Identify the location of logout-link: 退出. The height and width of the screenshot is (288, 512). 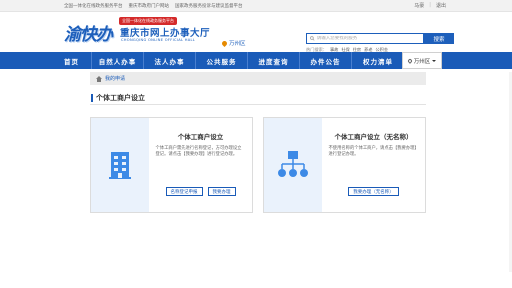
(441, 5).